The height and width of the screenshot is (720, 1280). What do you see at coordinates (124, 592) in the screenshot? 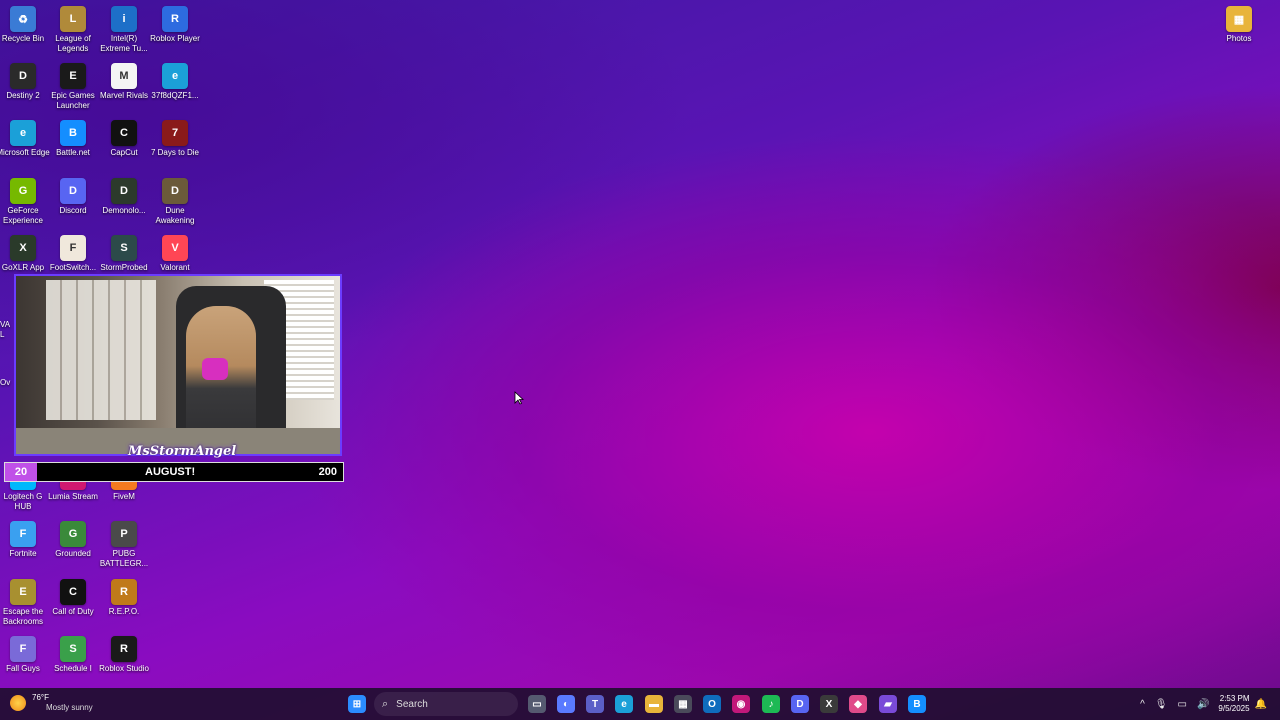
I see `repo-icon: R` at bounding box center [124, 592].